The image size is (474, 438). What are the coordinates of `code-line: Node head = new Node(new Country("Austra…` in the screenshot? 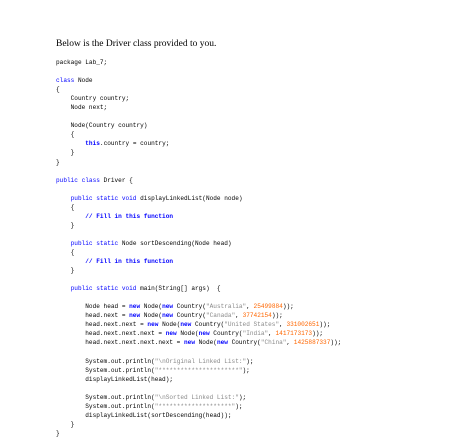 It's located at (198, 306).